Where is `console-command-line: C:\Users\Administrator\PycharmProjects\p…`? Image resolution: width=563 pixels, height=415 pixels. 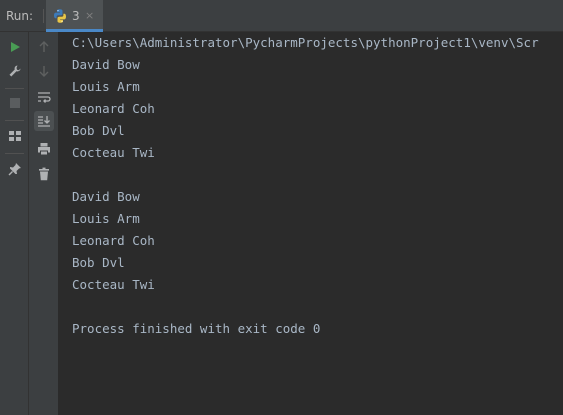
console-command-line: C:\Users\Administrator\PycharmProjects\p… is located at coordinates (305, 42).